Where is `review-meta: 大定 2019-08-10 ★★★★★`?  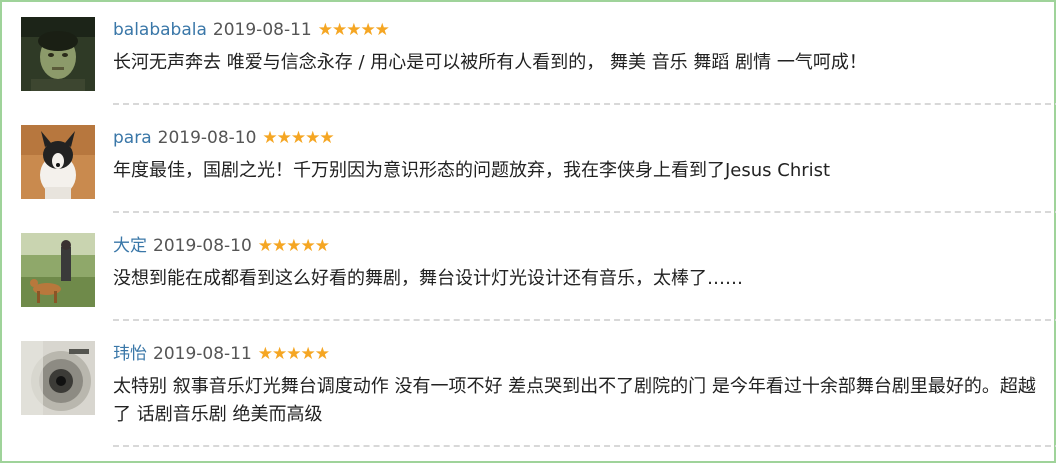 review-meta: 大定 2019-08-10 ★★★★★ is located at coordinates (221, 246).